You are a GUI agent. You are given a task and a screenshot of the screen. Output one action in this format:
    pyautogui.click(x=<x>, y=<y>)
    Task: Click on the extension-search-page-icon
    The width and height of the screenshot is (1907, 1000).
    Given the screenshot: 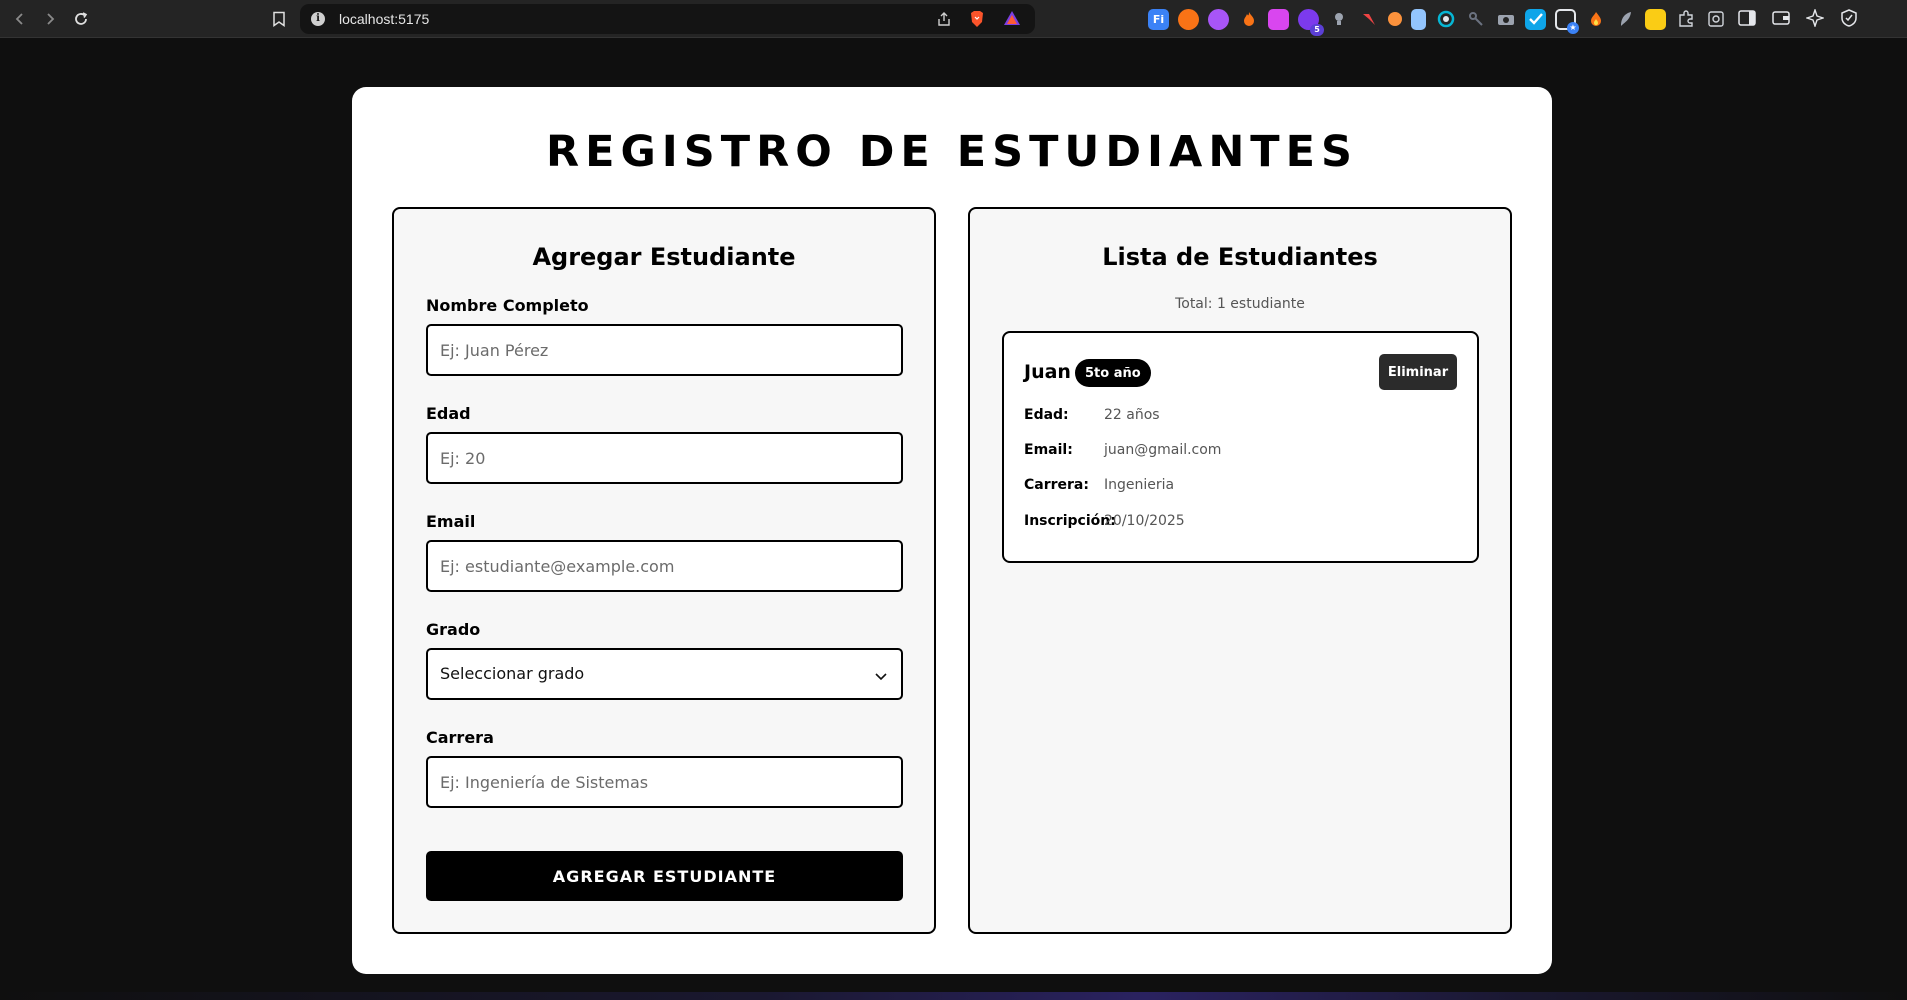 What is the action you would take?
    pyautogui.click(x=1715, y=19)
    